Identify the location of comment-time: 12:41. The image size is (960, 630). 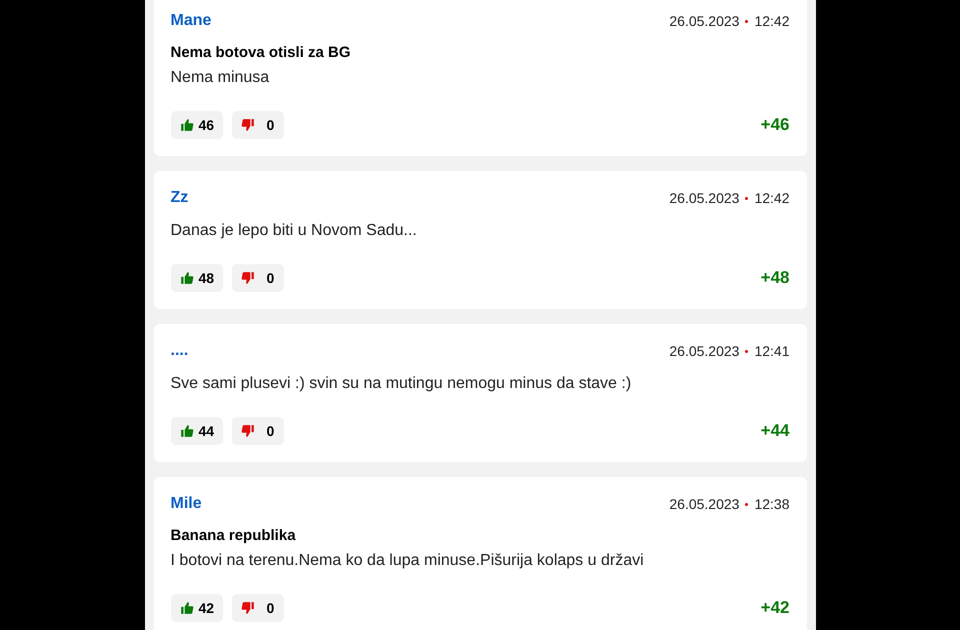
(772, 351).